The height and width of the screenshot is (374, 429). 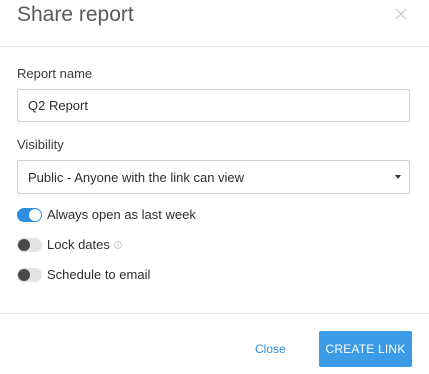 I want to click on visibility-label: Visibility, so click(x=40, y=144).